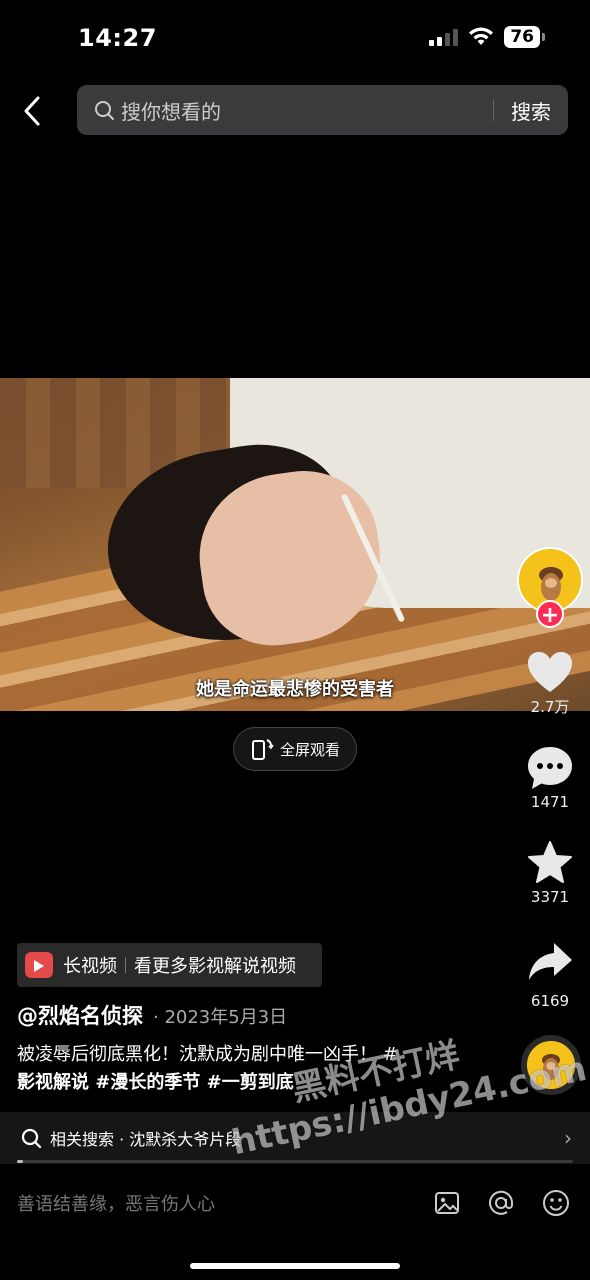  I want to click on author-line: @烈焰名侦探 · 2023年5月3日, so click(152, 1015).